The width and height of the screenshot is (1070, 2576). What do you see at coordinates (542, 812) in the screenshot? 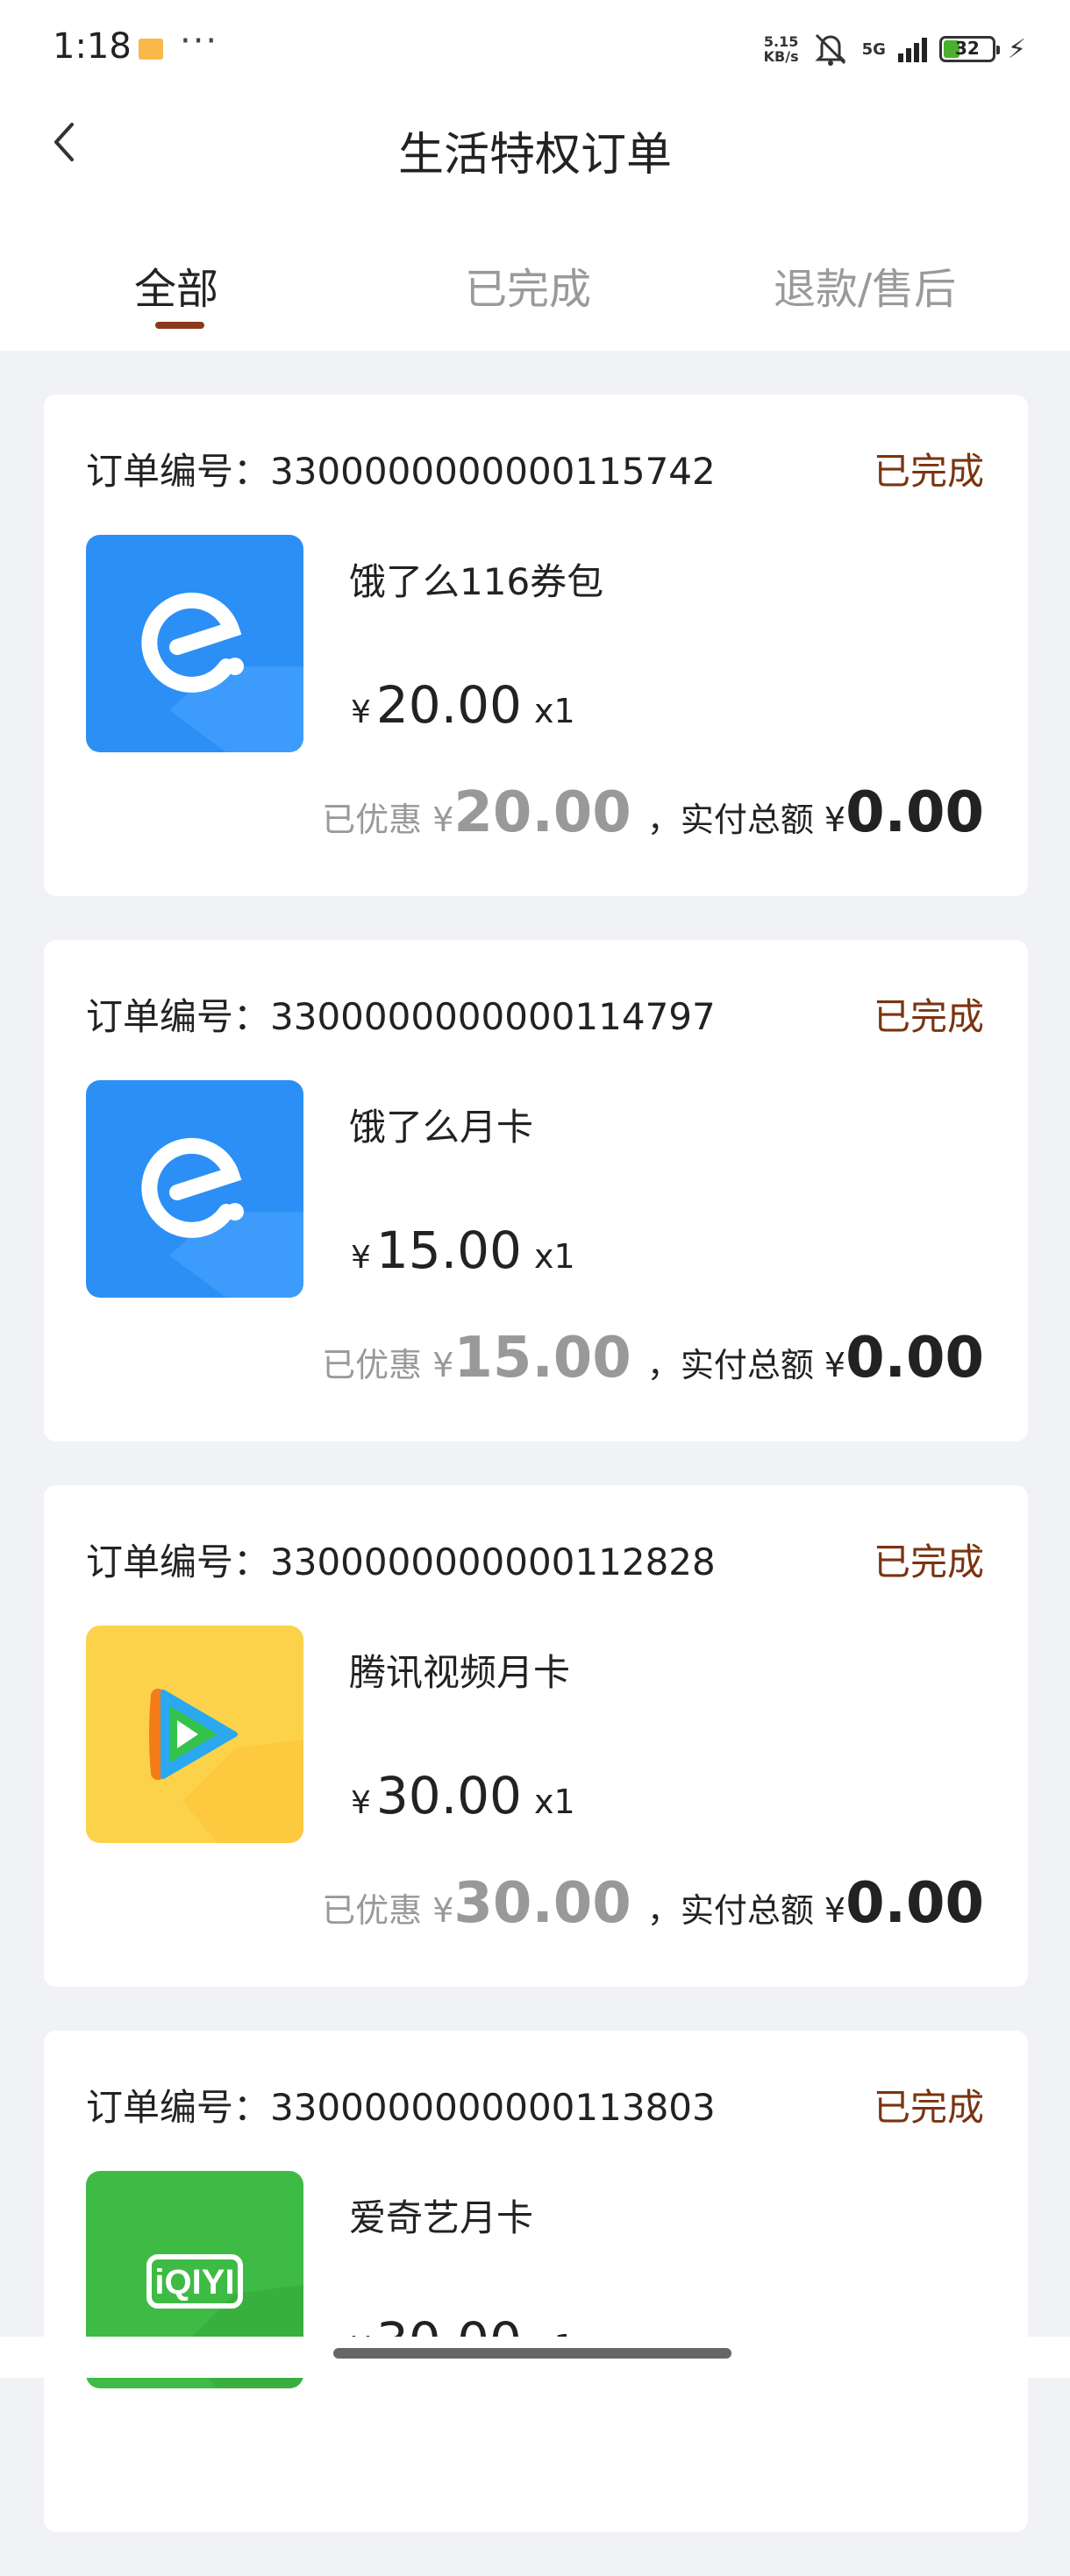
I see `discount-value: 20.00` at bounding box center [542, 812].